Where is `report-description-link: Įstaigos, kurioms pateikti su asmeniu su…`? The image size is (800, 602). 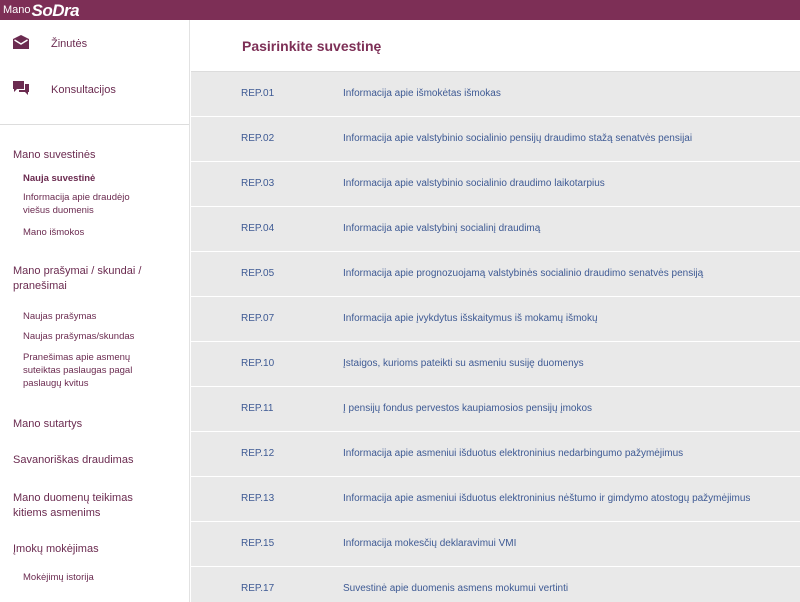 report-description-link: Įstaigos, kurioms pateikti su asmeniu su… is located at coordinates (463, 363).